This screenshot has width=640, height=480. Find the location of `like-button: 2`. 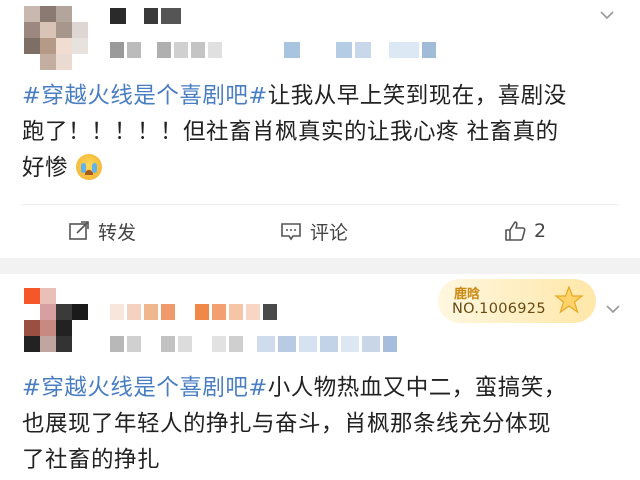

like-button: 2 is located at coordinates (525, 231).